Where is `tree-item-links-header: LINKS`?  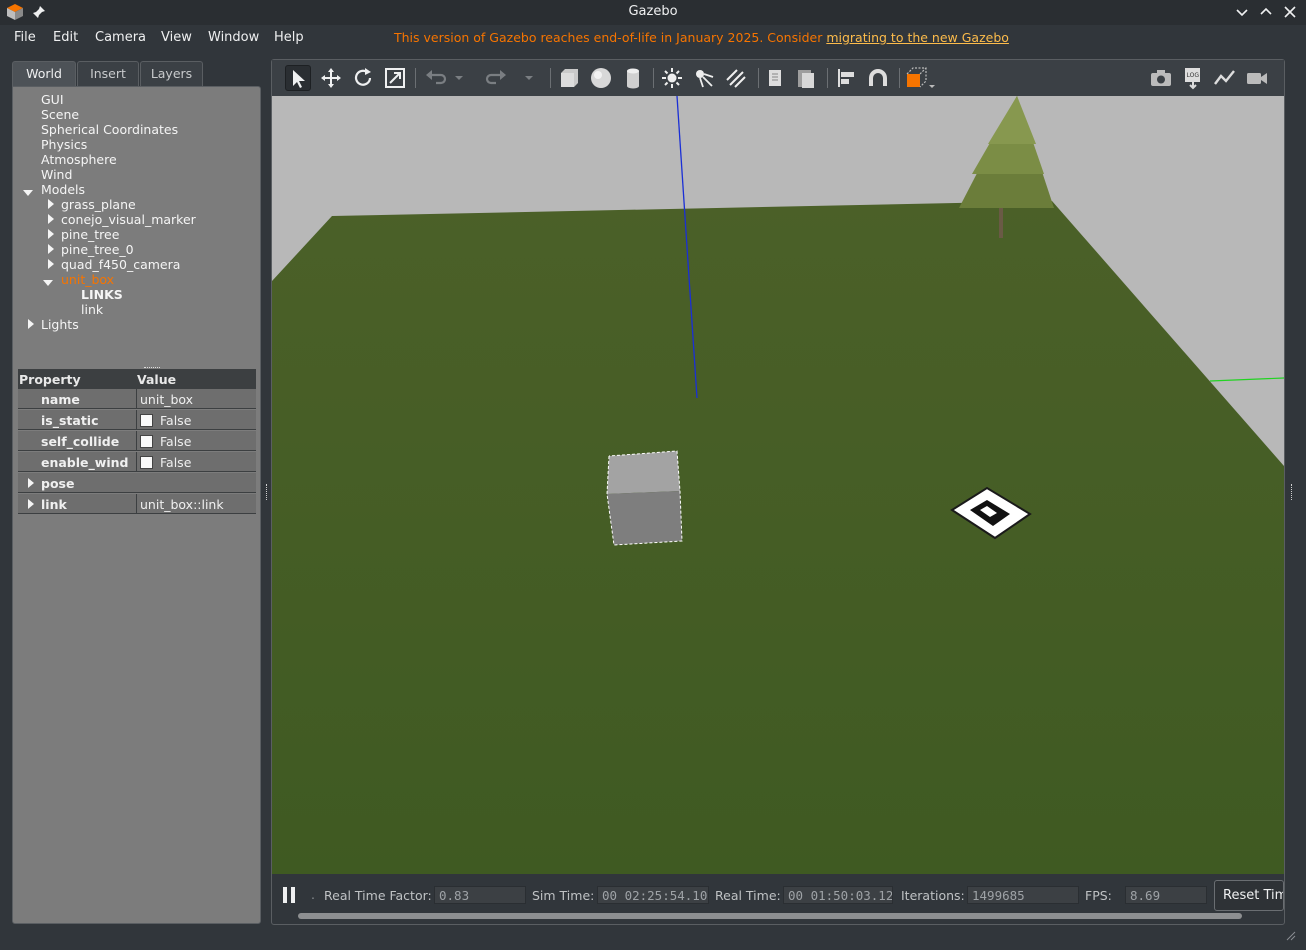
tree-item-links-header: LINKS is located at coordinates (102, 294).